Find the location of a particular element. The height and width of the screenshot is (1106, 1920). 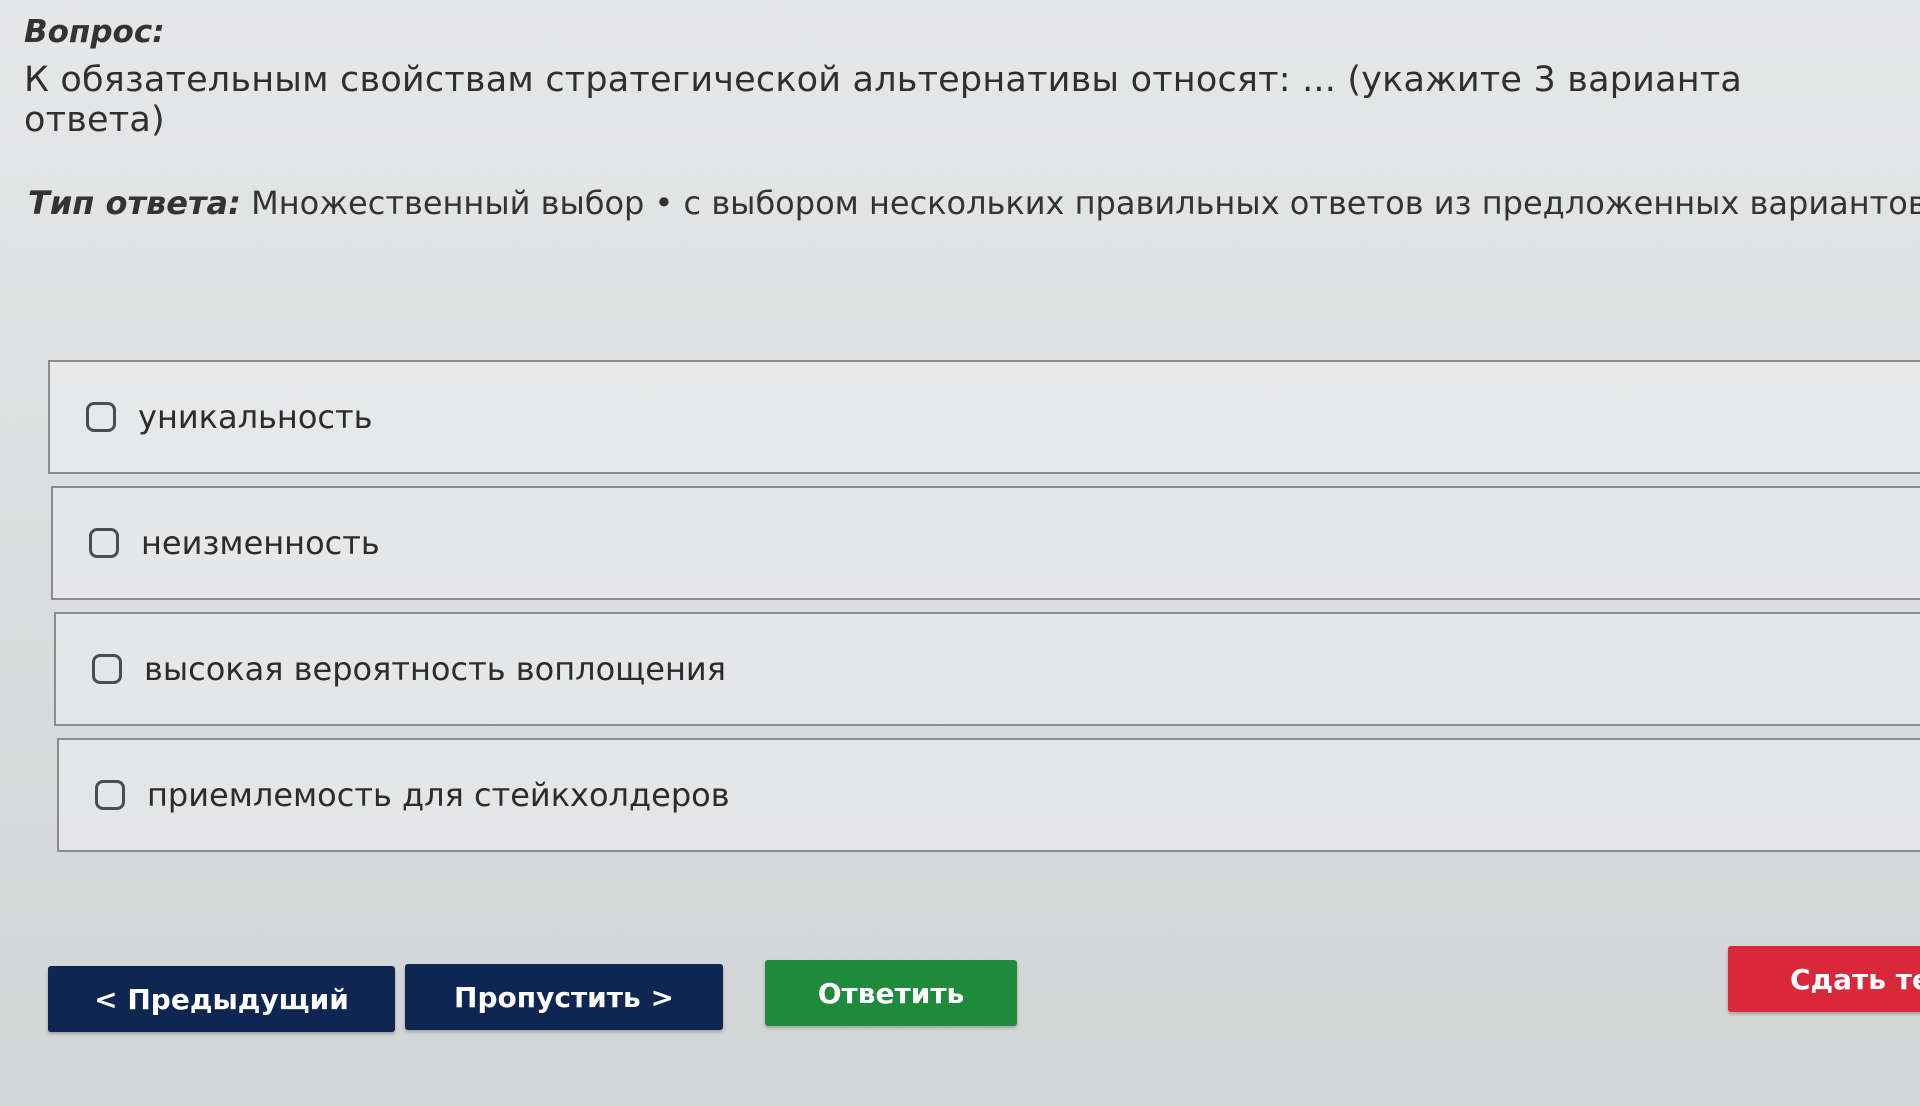

submit-test-button: Сдать тес is located at coordinates (1824, 979).